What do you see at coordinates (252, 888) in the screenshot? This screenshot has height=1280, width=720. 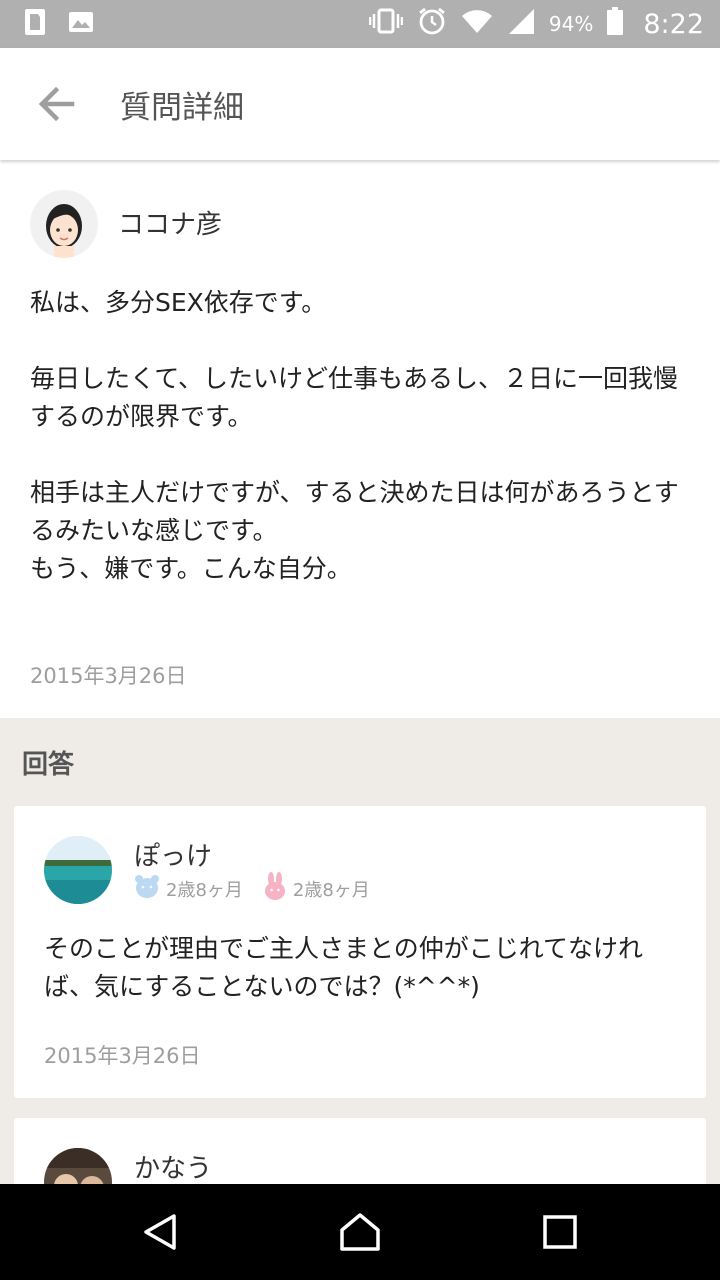 I see `children-ages: 2歳8ヶ月 2歳8ヶ月` at bounding box center [252, 888].